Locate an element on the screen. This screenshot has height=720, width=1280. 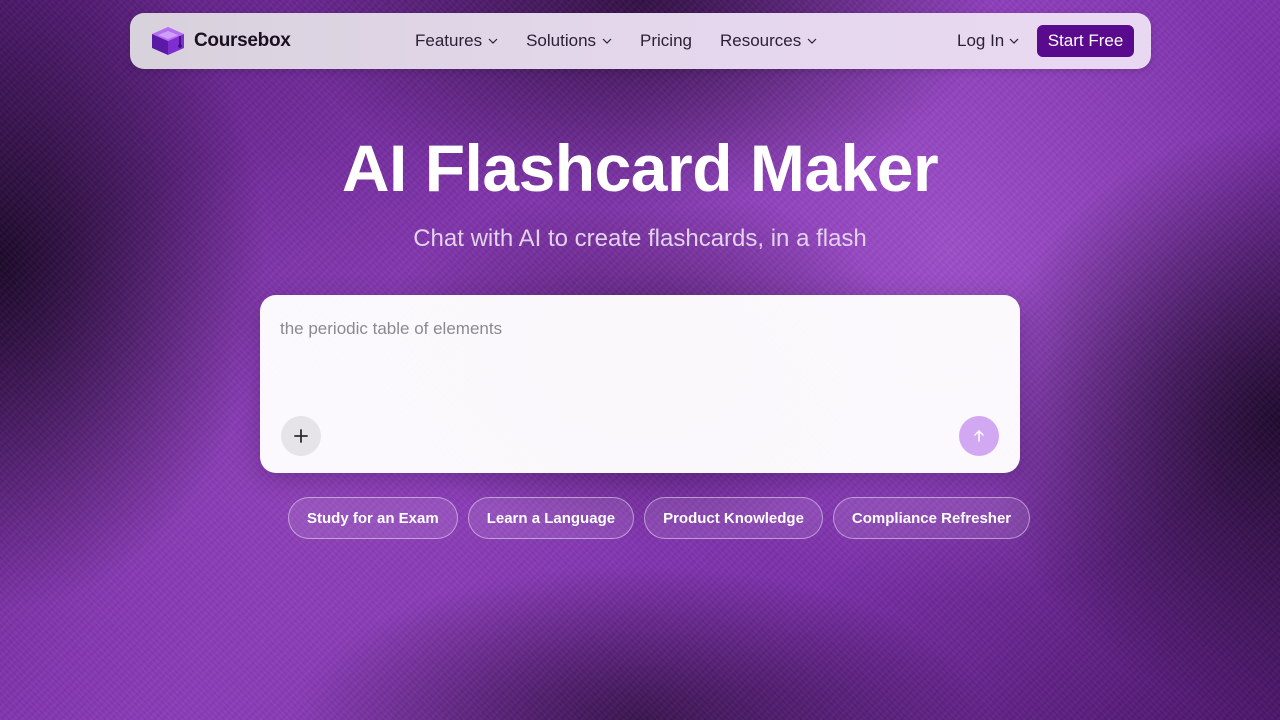
prompt-card is located at coordinates (640, 384).